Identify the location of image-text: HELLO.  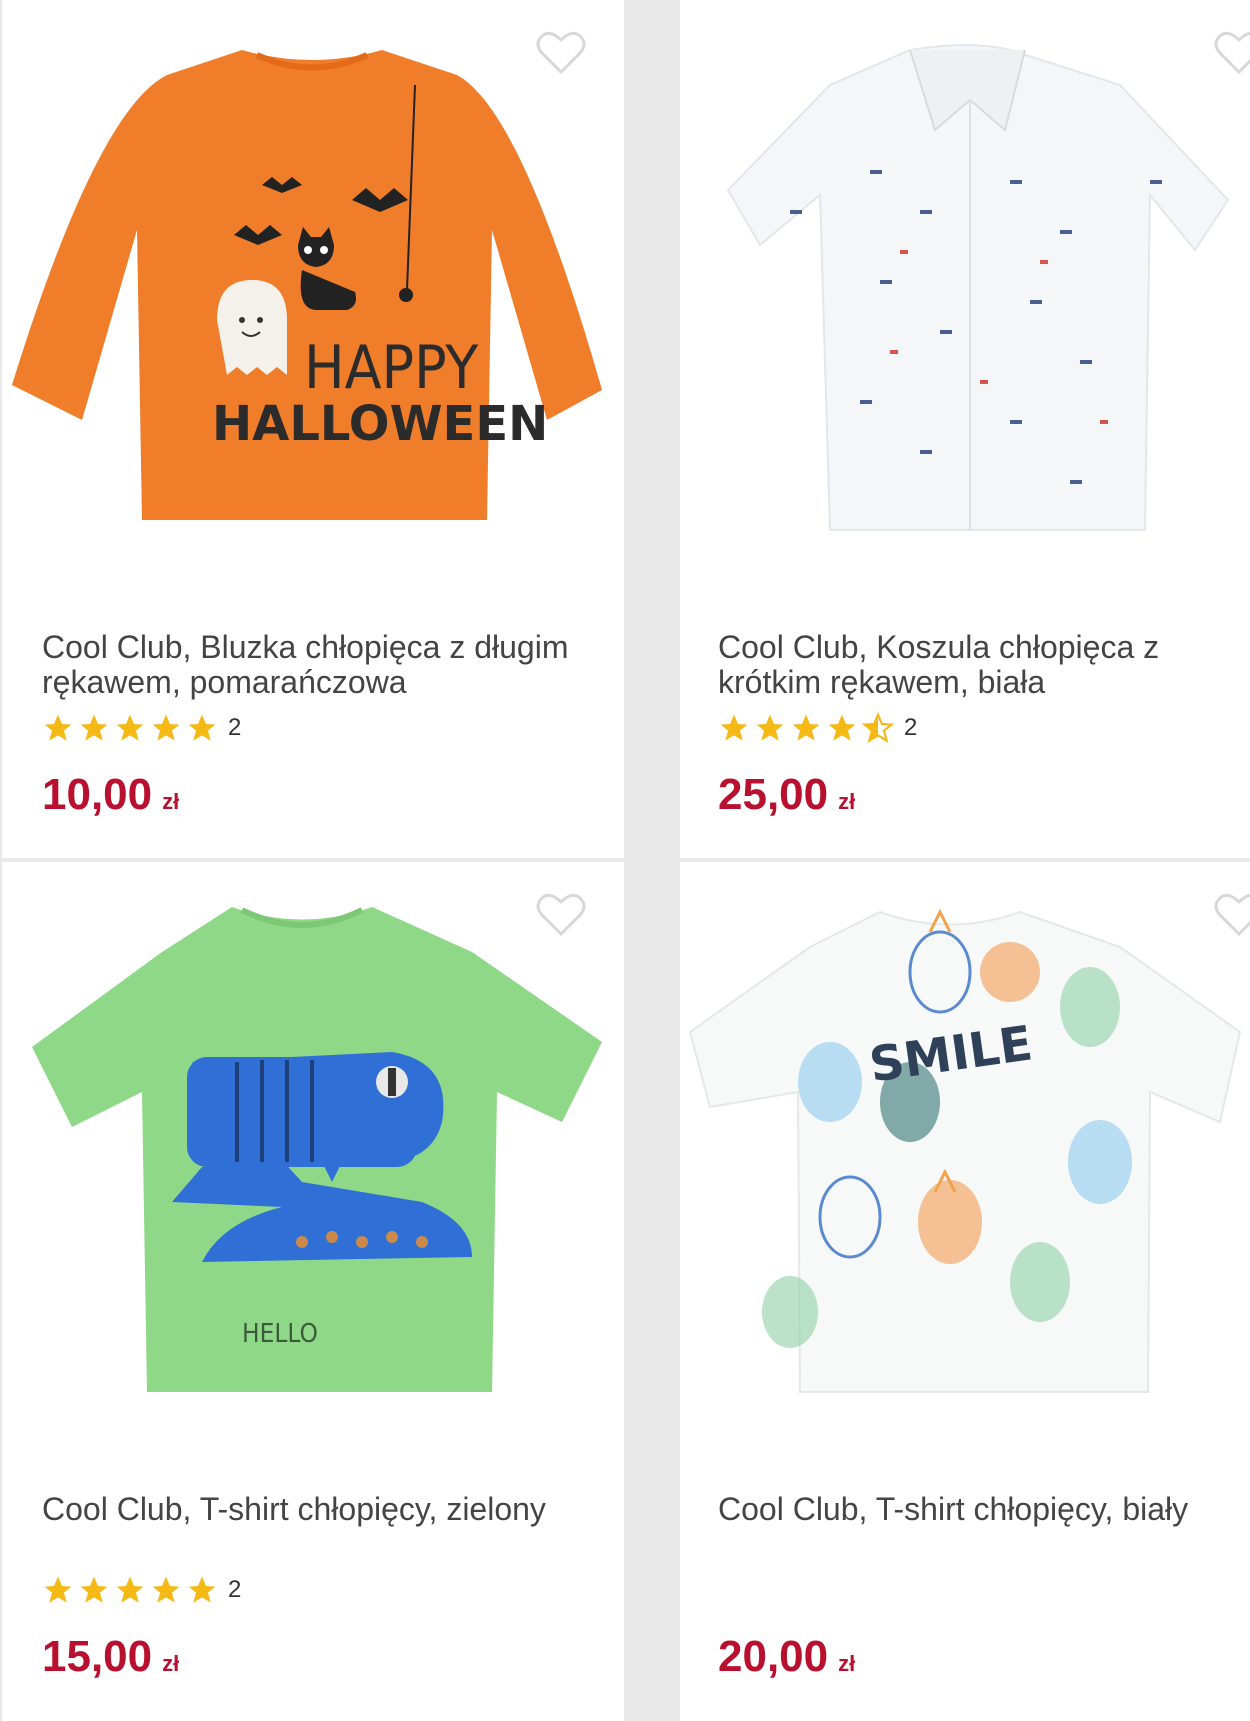
(280, 1334).